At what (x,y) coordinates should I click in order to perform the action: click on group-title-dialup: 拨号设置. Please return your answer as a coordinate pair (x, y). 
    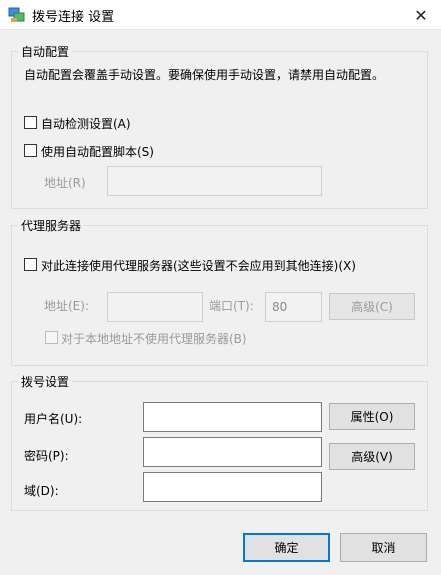
    Looking at the image, I should click on (45, 381).